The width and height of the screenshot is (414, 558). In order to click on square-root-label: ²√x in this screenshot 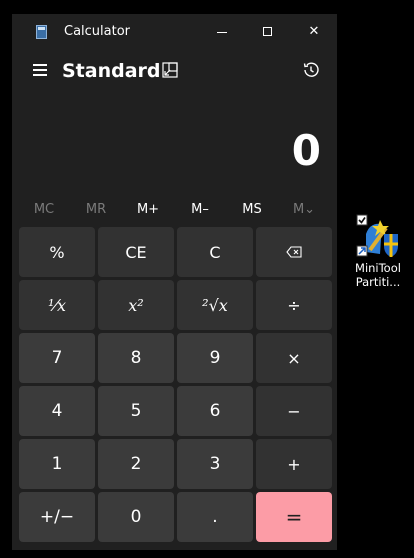, I will do `click(215, 305)`.